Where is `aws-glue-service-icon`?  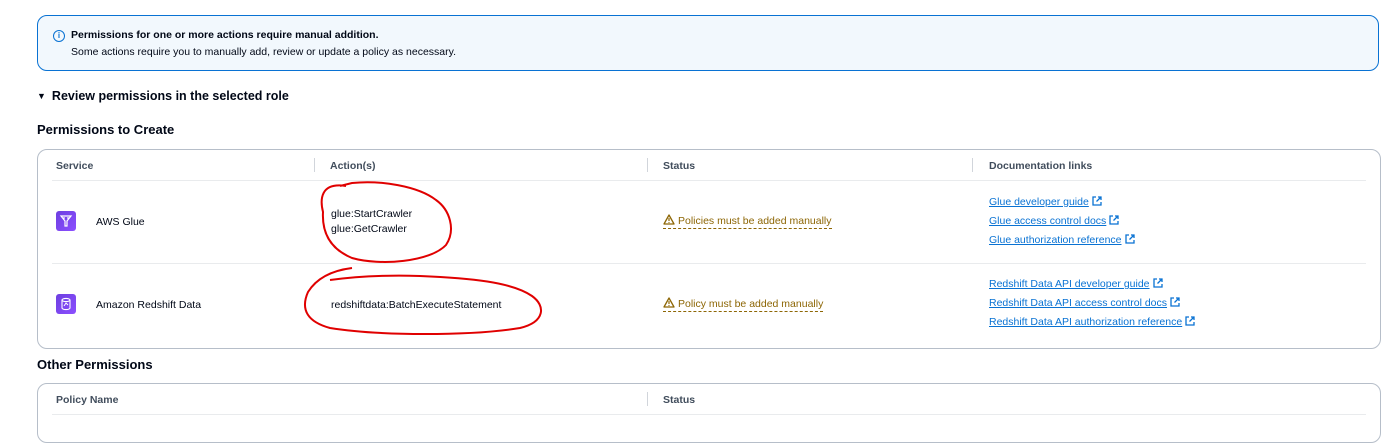 aws-glue-service-icon is located at coordinates (66, 221).